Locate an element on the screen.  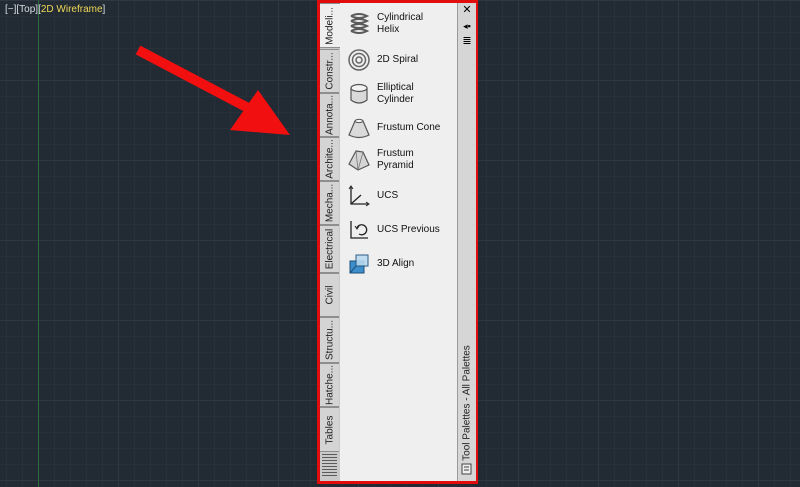
palette-item-2d-spiral: 2D Spiral is located at coordinates (398, 60).